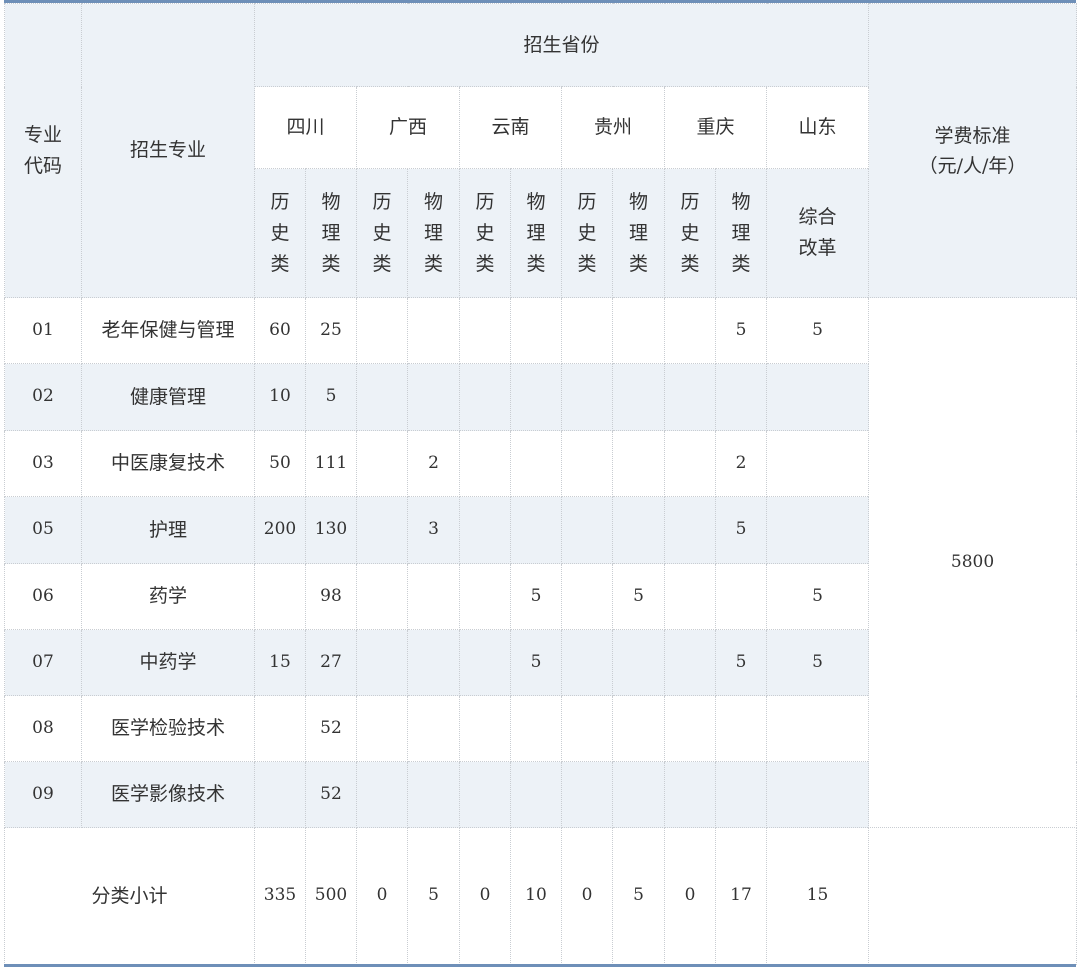 The width and height of the screenshot is (1080, 971). I want to click on count-cell: 15, so click(280, 662).